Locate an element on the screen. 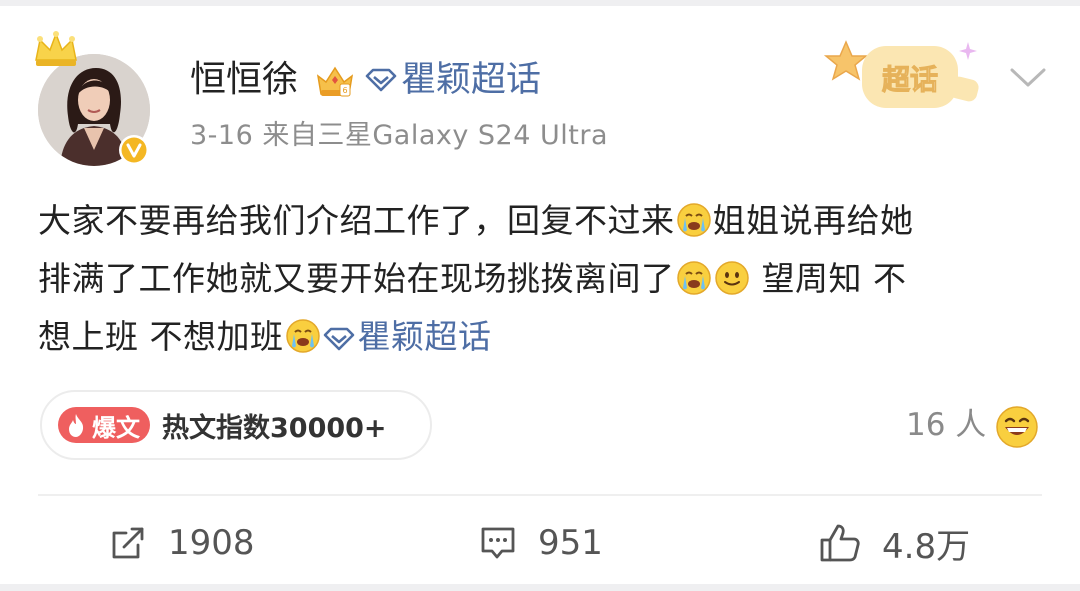 The height and width of the screenshot is (591, 1080). repost-icon is located at coordinates (128, 543).